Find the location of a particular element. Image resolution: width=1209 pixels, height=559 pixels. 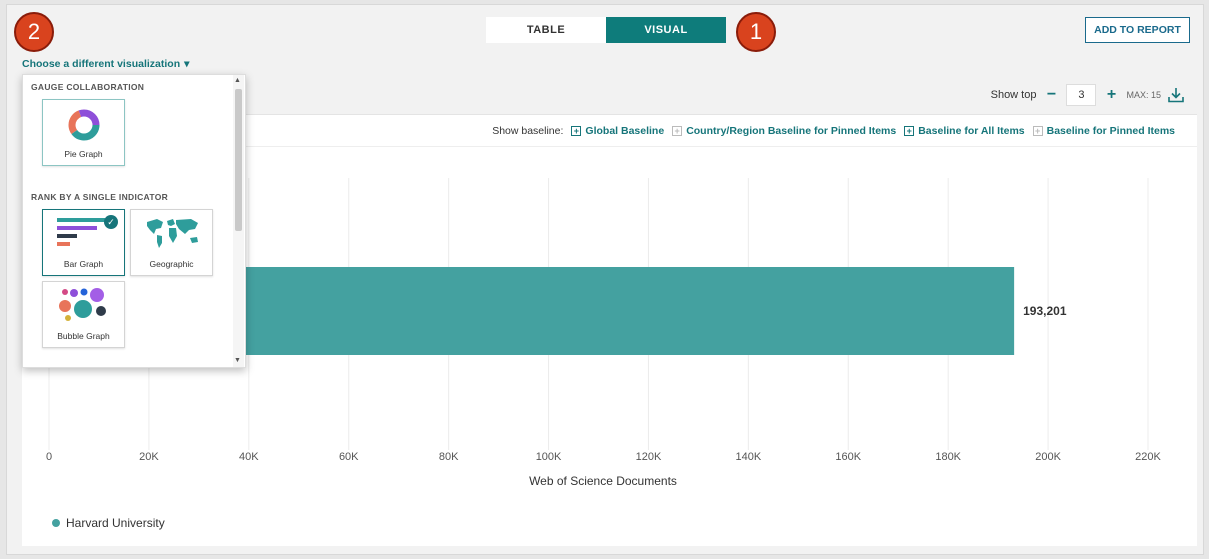

max-label: MAX: 15 is located at coordinates (1143, 95).